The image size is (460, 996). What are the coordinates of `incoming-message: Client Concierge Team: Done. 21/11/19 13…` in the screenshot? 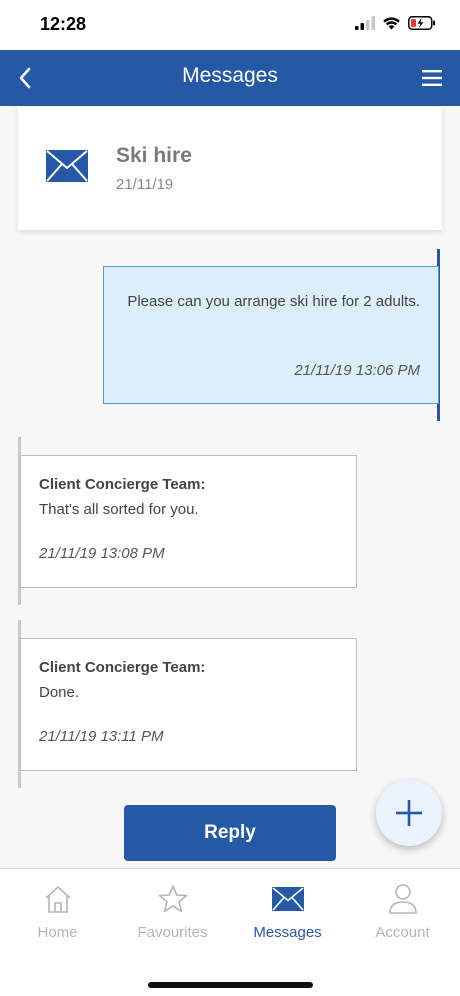 It's located at (188, 704).